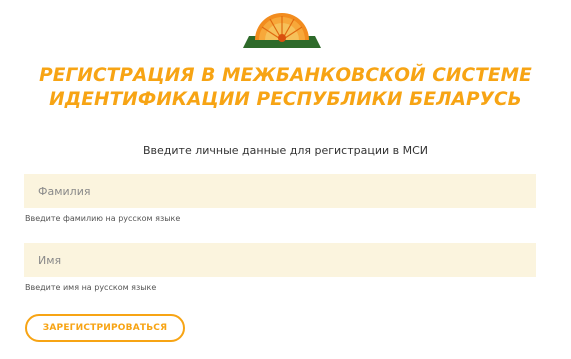  What do you see at coordinates (282, 30) in the screenshot?
I see `orange-sunburst-logo-icon` at bounding box center [282, 30].